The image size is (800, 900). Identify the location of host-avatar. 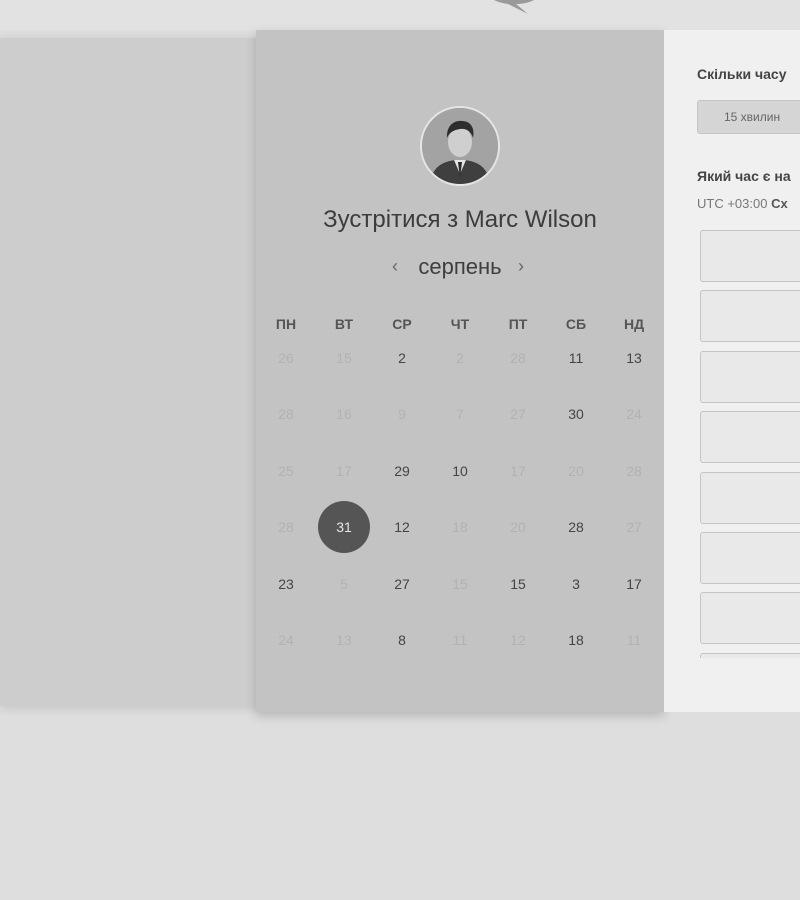
(460, 146).